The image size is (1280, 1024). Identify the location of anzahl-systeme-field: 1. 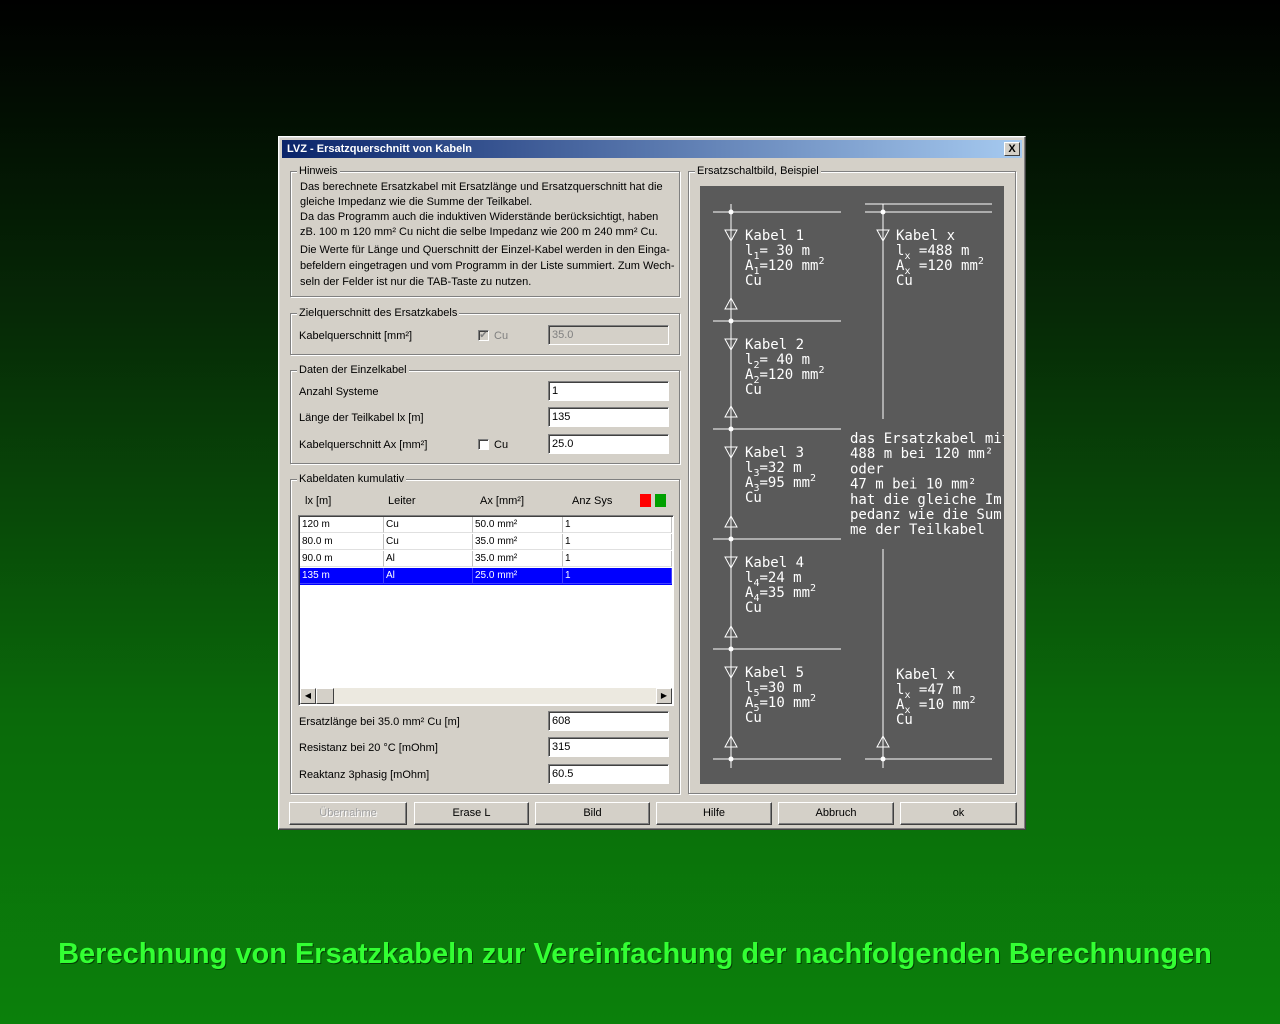
(608, 391).